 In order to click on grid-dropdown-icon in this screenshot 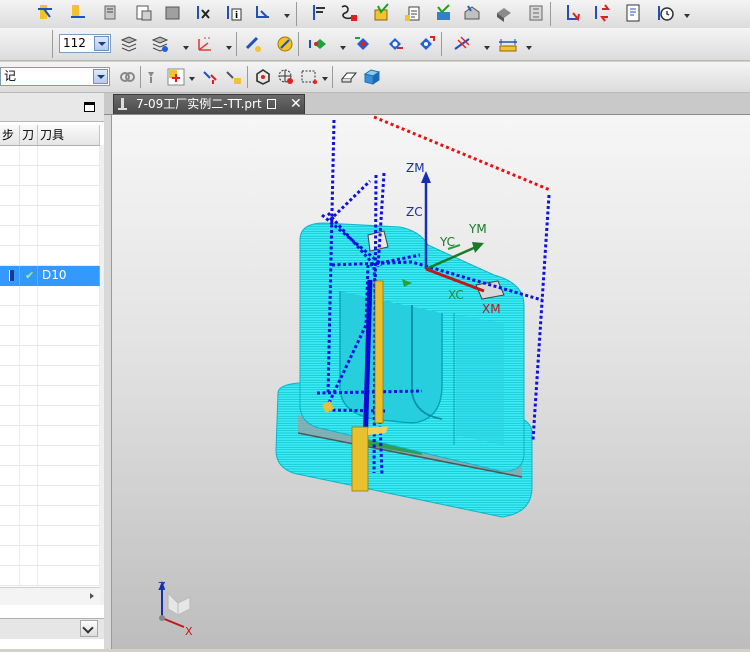, I will do `click(487, 48)`.